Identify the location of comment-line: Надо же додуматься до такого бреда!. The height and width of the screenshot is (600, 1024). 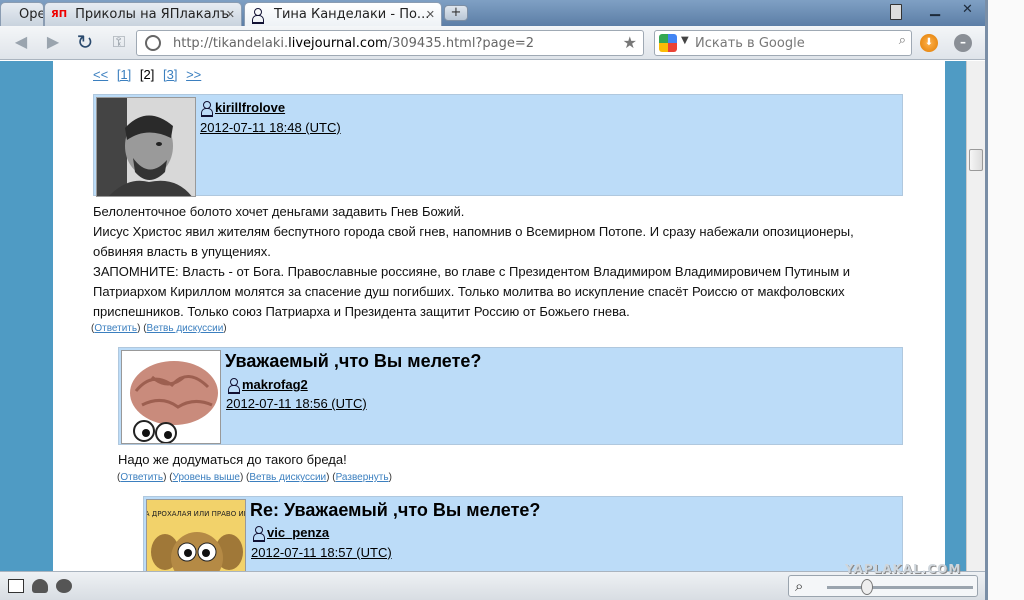
(232, 459).